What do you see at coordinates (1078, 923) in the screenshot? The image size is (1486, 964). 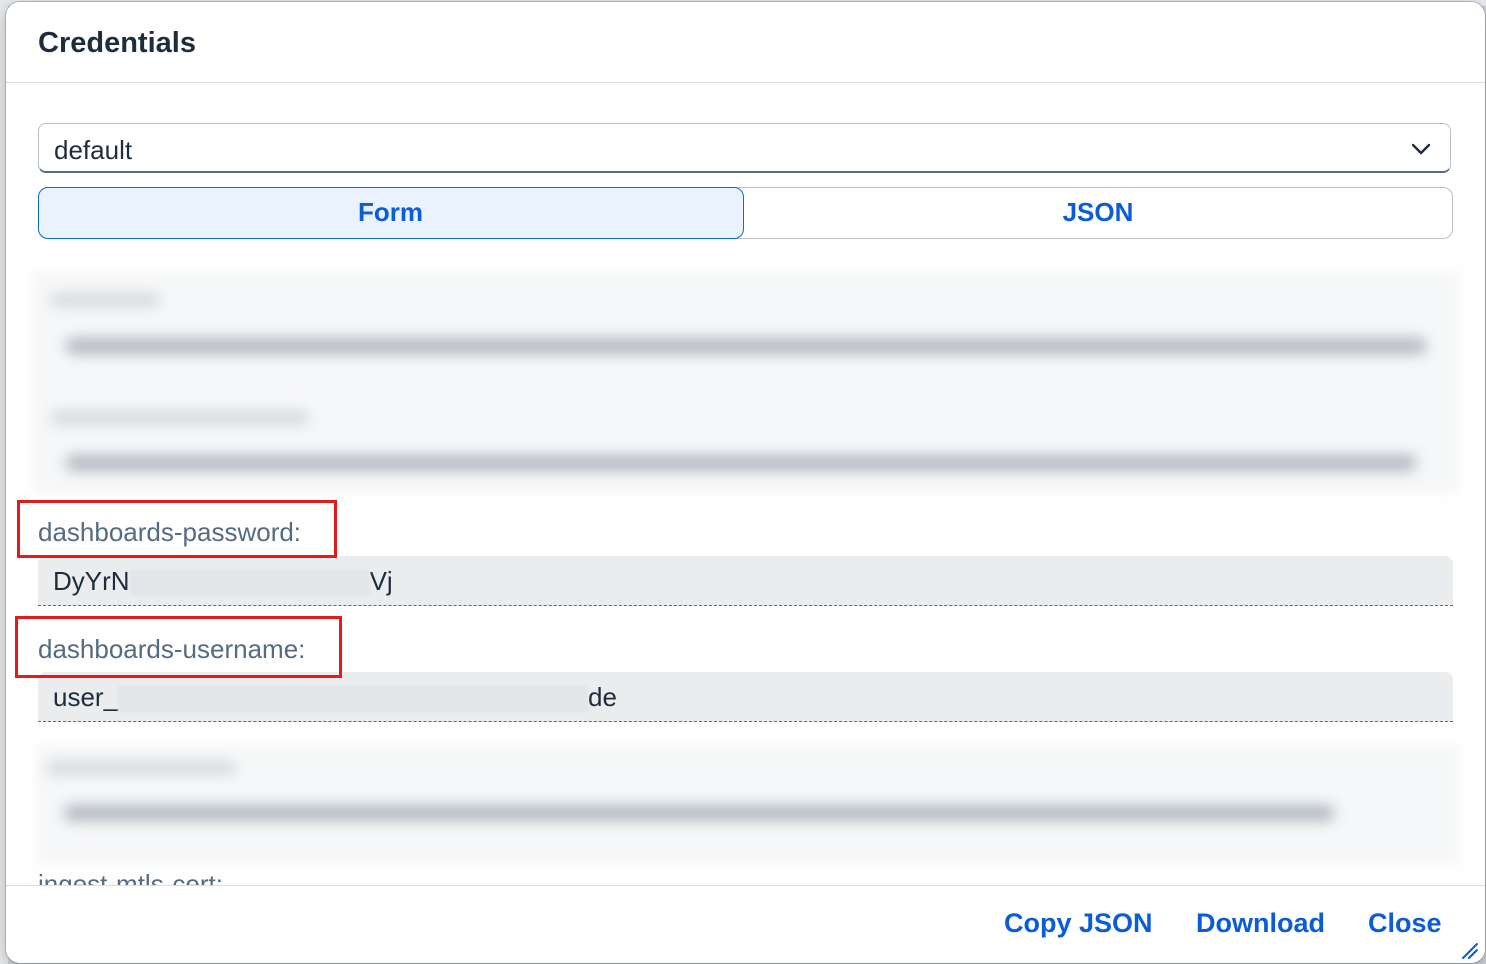 I see `copy-json-button: Copy JSON` at bounding box center [1078, 923].